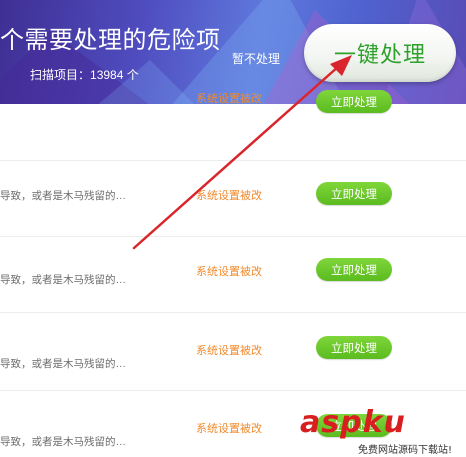 The width and height of the screenshot is (466, 457). I want to click on one-click-fix-label: 一键处理, so click(379, 55).